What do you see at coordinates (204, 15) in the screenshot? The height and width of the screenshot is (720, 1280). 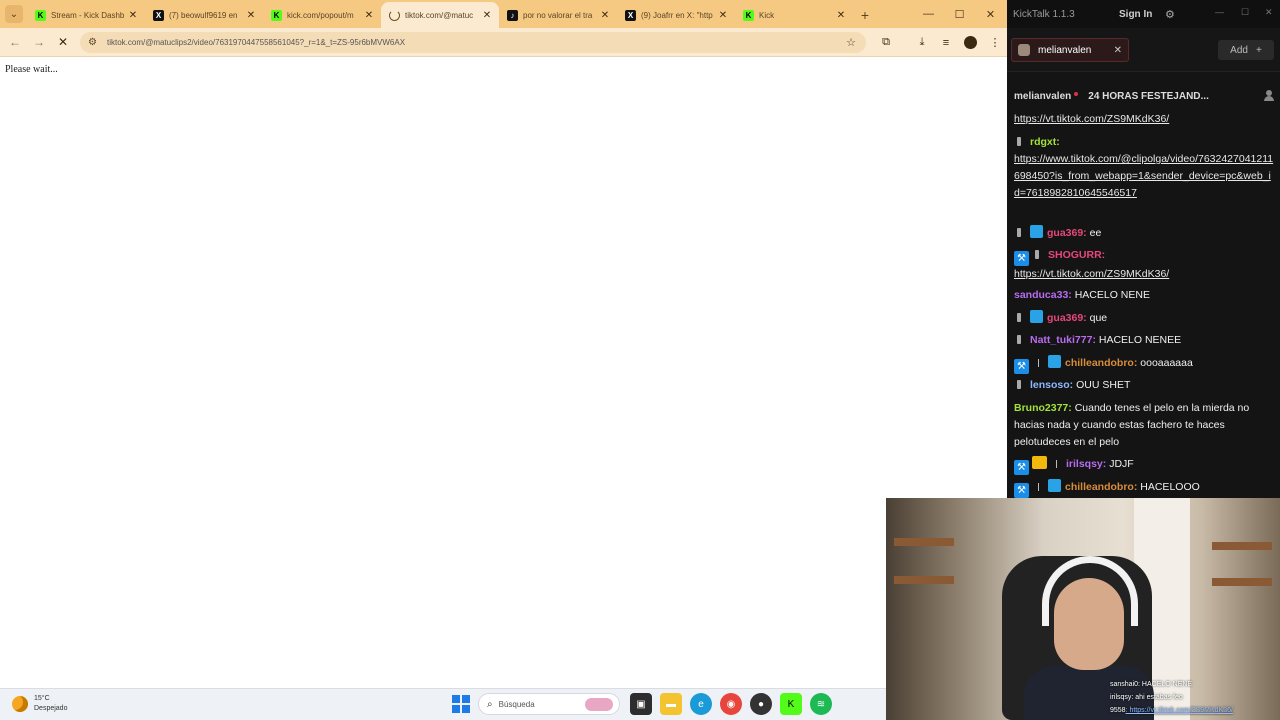 I see `tab-x-beowulf: X (7) beowulf9619 en ✕` at bounding box center [204, 15].